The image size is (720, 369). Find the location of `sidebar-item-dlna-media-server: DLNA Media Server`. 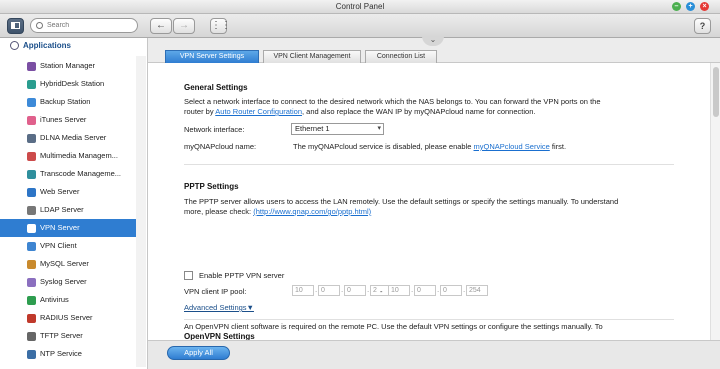

sidebar-item-dlna-media-server: DLNA Media Server is located at coordinates (68, 138).